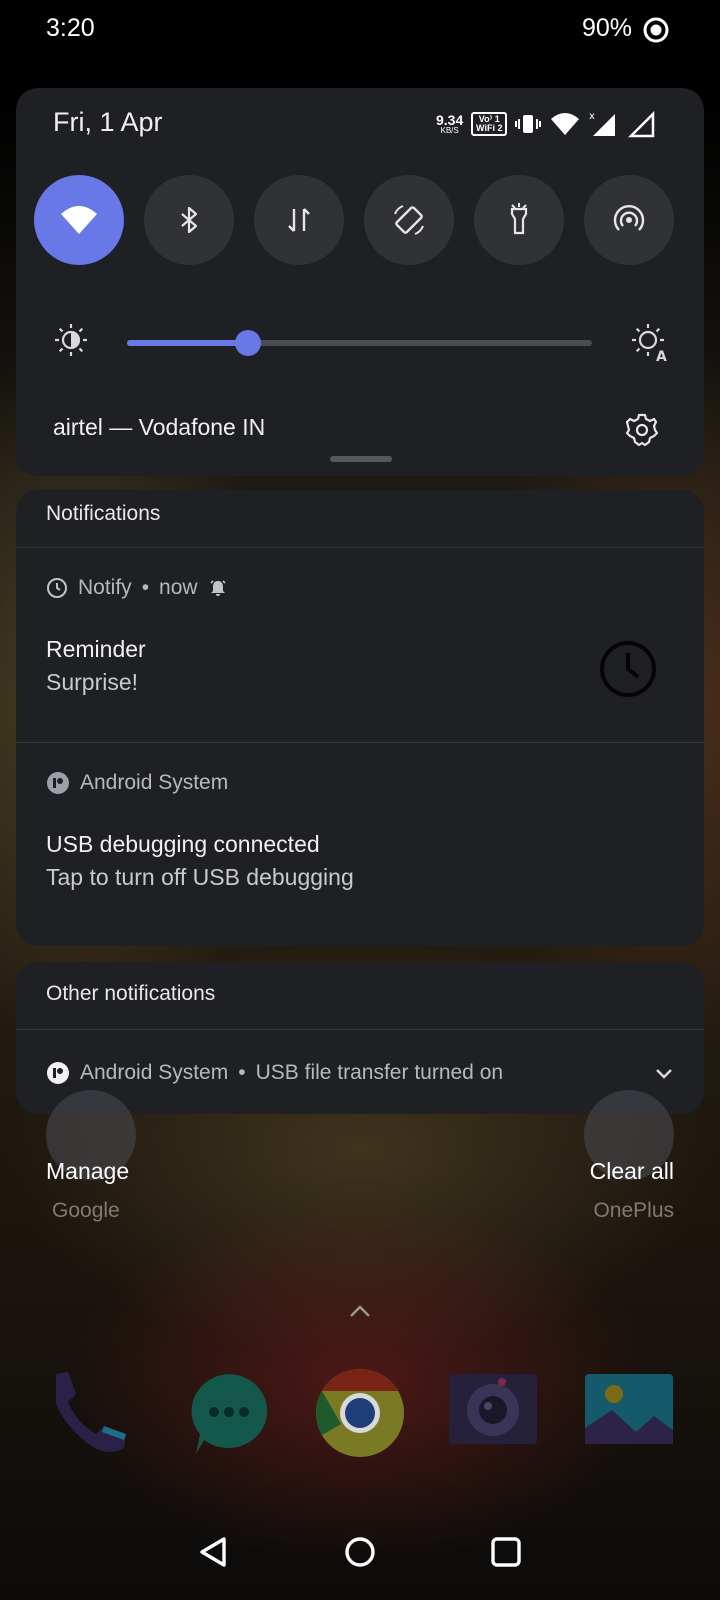  What do you see at coordinates (137, 588) in the screenshot?
I see `notification-app-line: Notify • now` at bounding box center [137, 588].